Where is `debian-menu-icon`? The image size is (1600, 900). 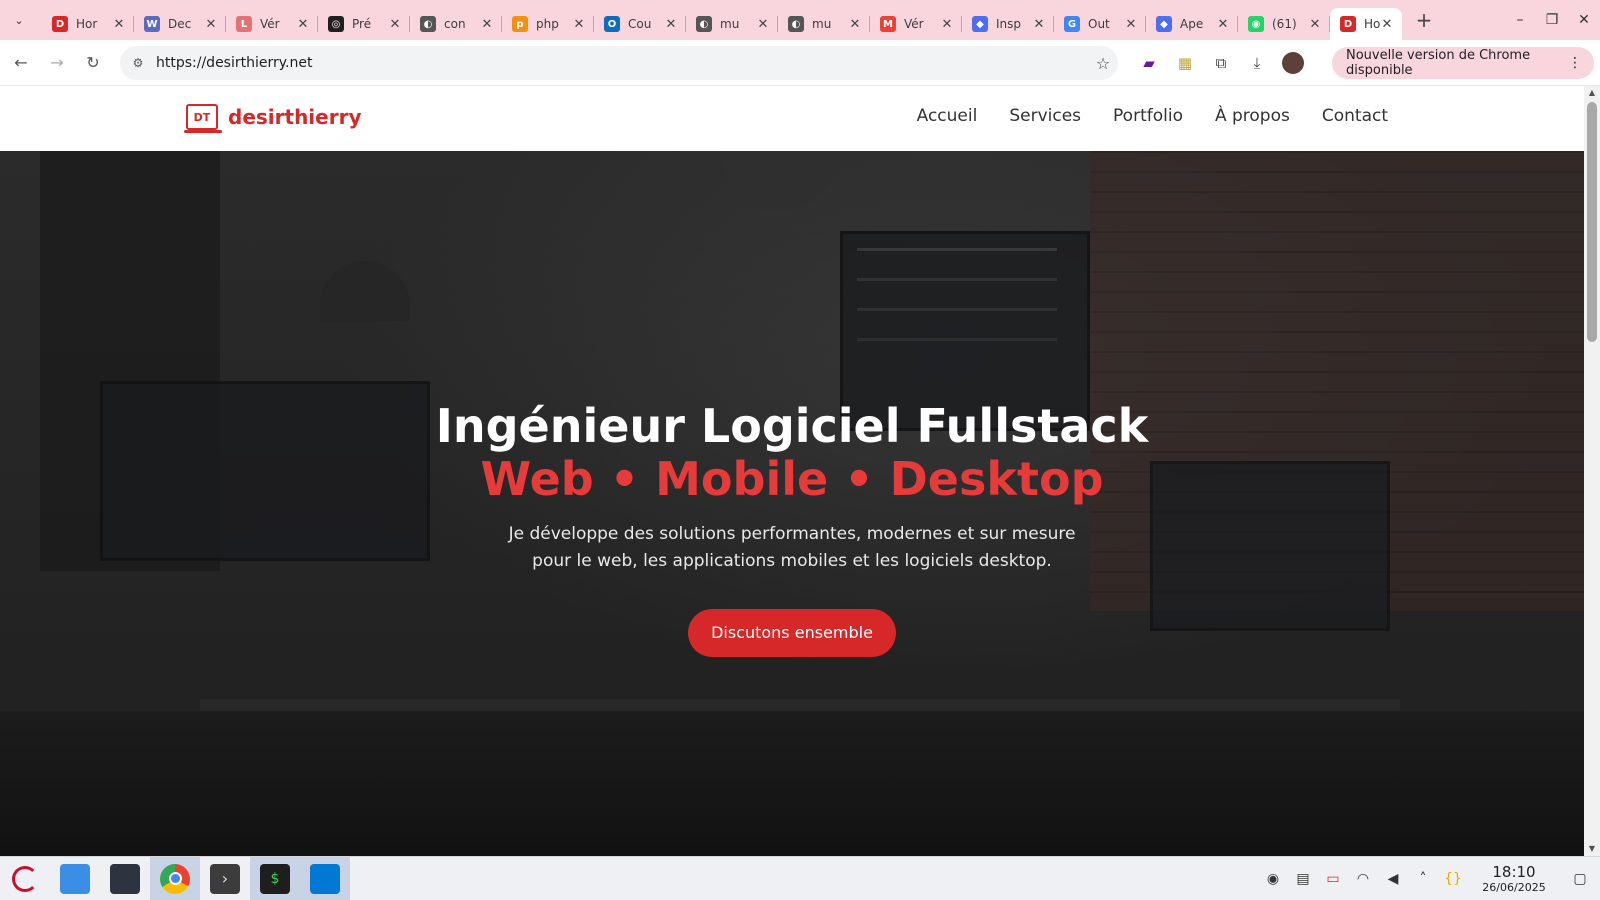
debian-menu-icon is located at coordinates (25, 878).